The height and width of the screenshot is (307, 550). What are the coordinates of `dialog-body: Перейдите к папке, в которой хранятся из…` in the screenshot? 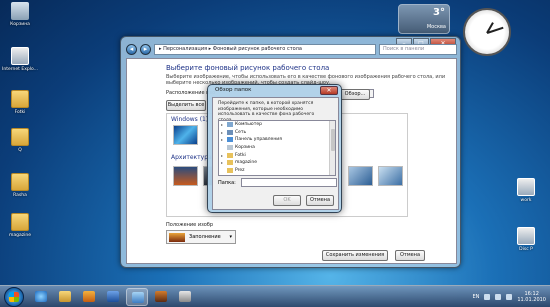 It's located at (275, 153).